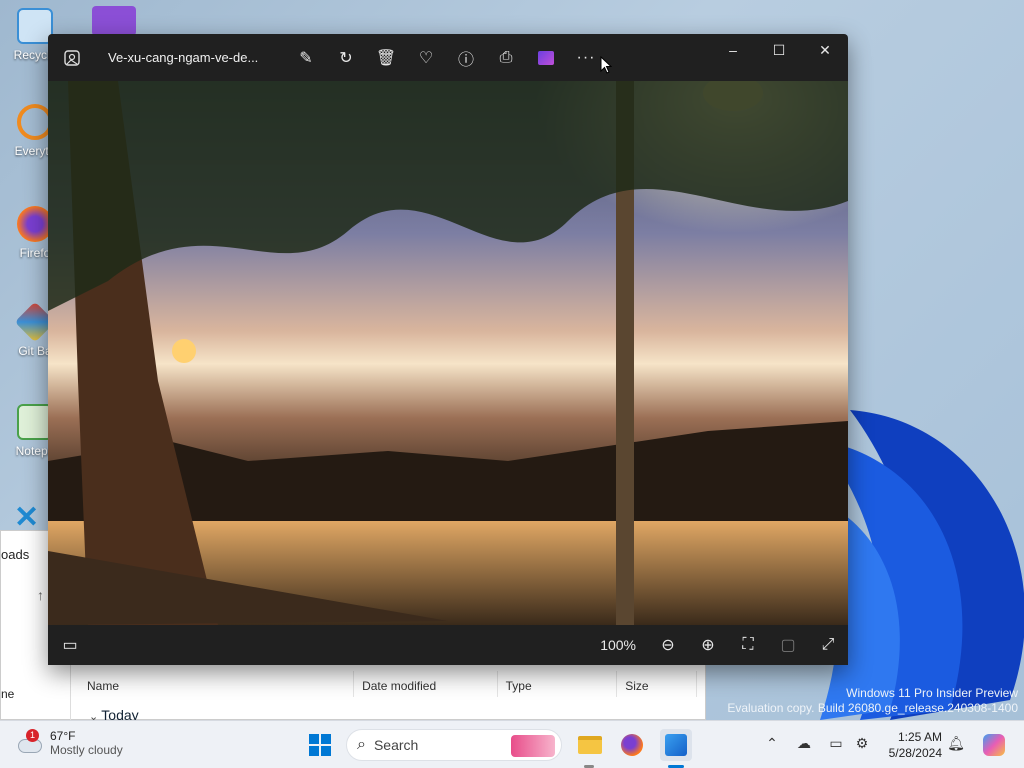  I want to click on photos-bottom-bar: ▭ 100% ⊖ ⊕ ⛶ ▢ ⤢, so click(448, 645).